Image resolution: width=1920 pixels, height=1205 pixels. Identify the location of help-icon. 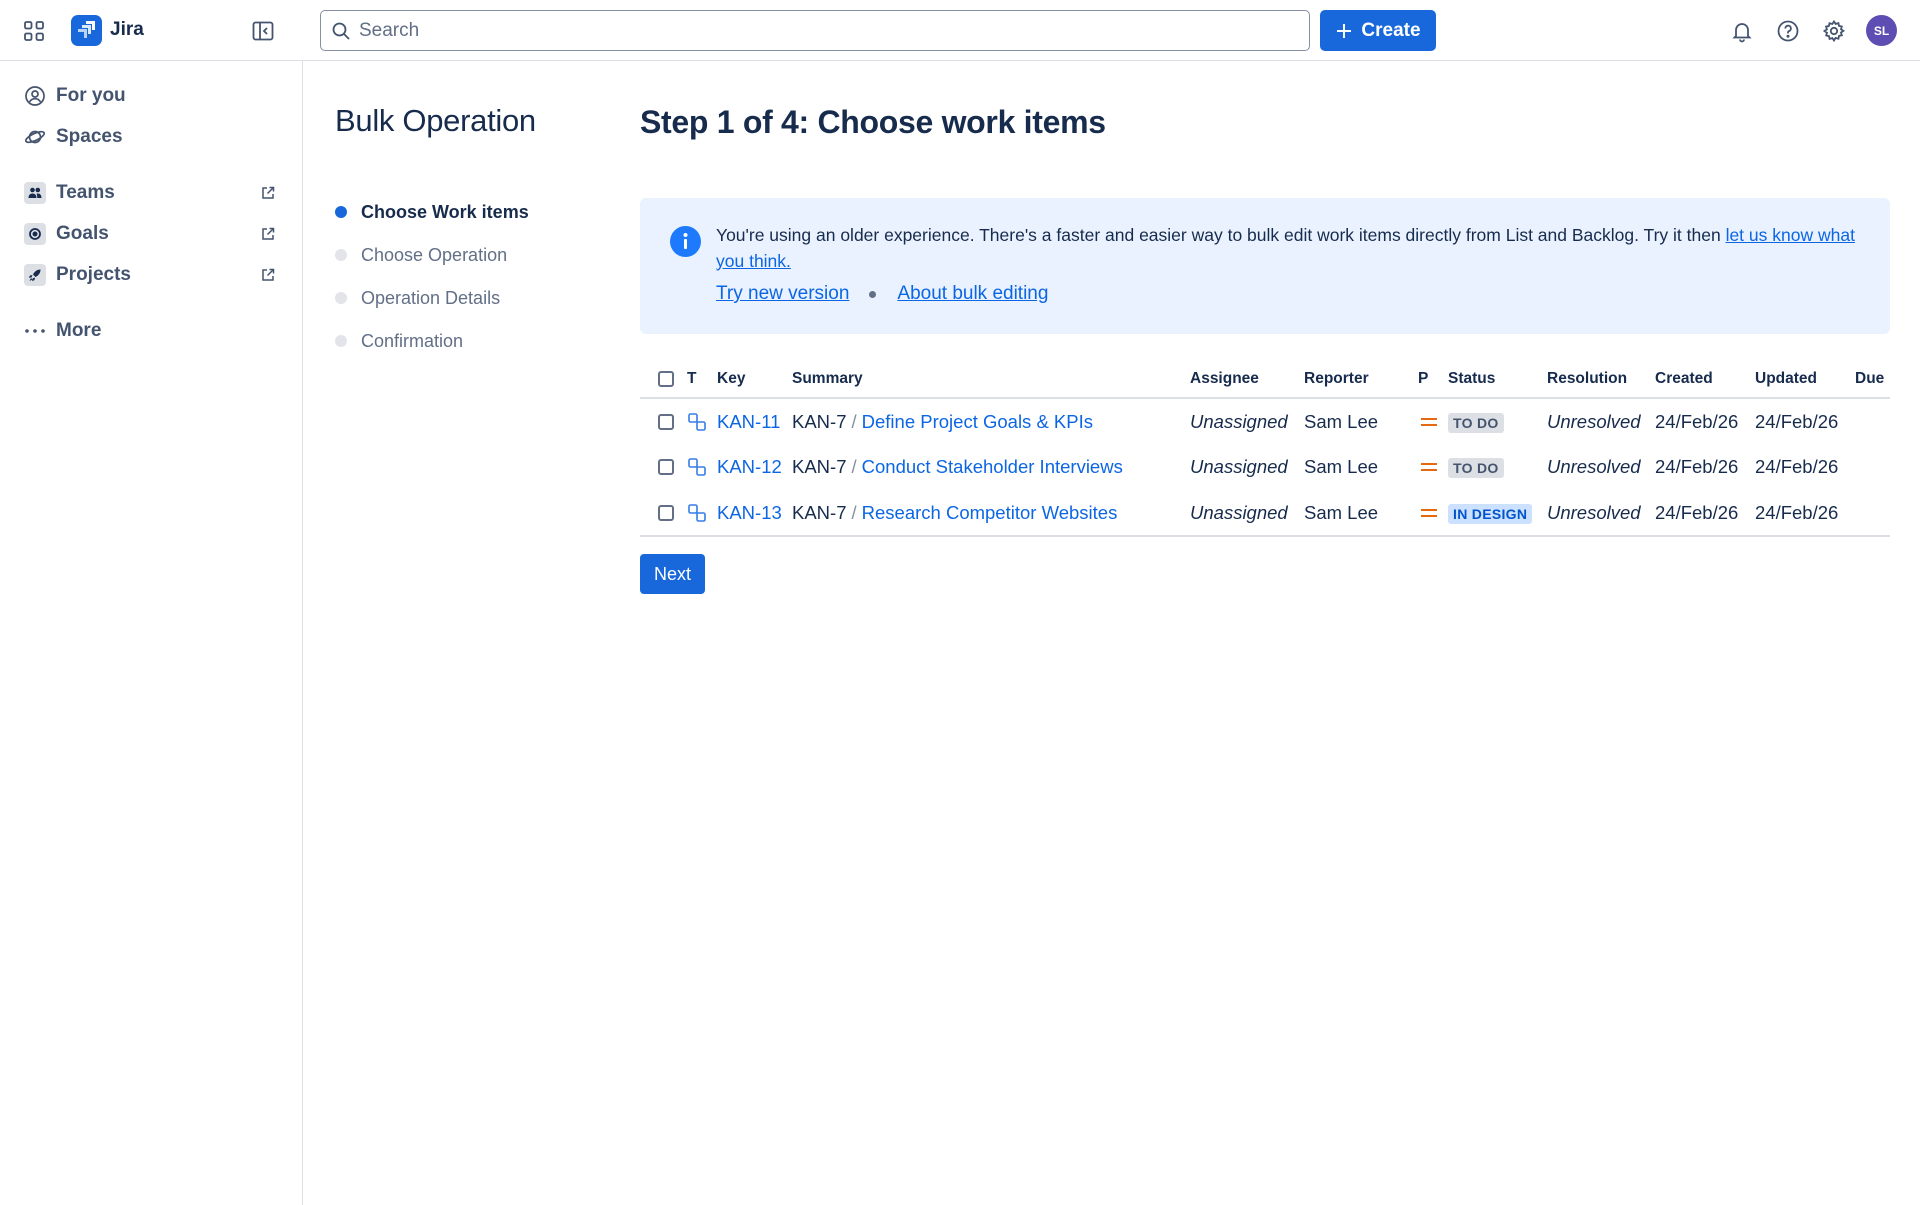
(1788, 31).